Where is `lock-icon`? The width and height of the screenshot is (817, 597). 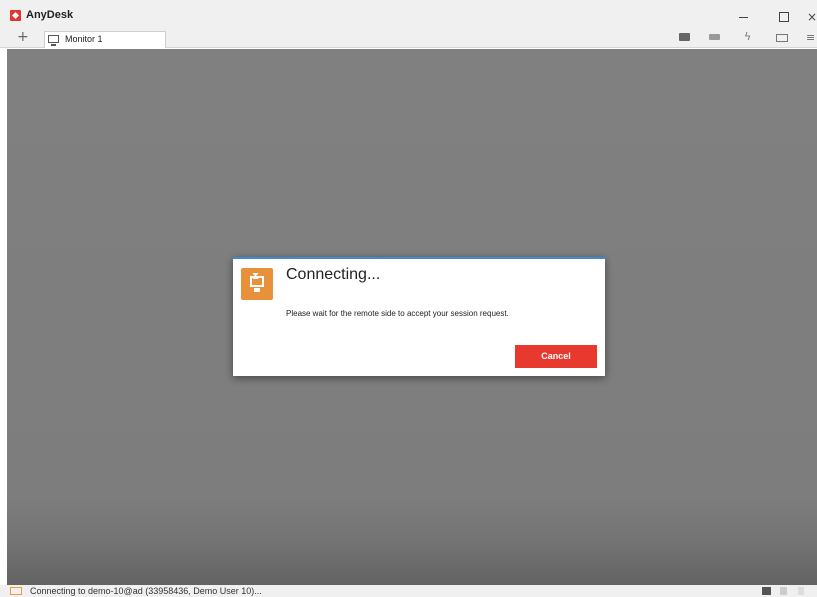 lock-icon is located at coordinates (783, 591).